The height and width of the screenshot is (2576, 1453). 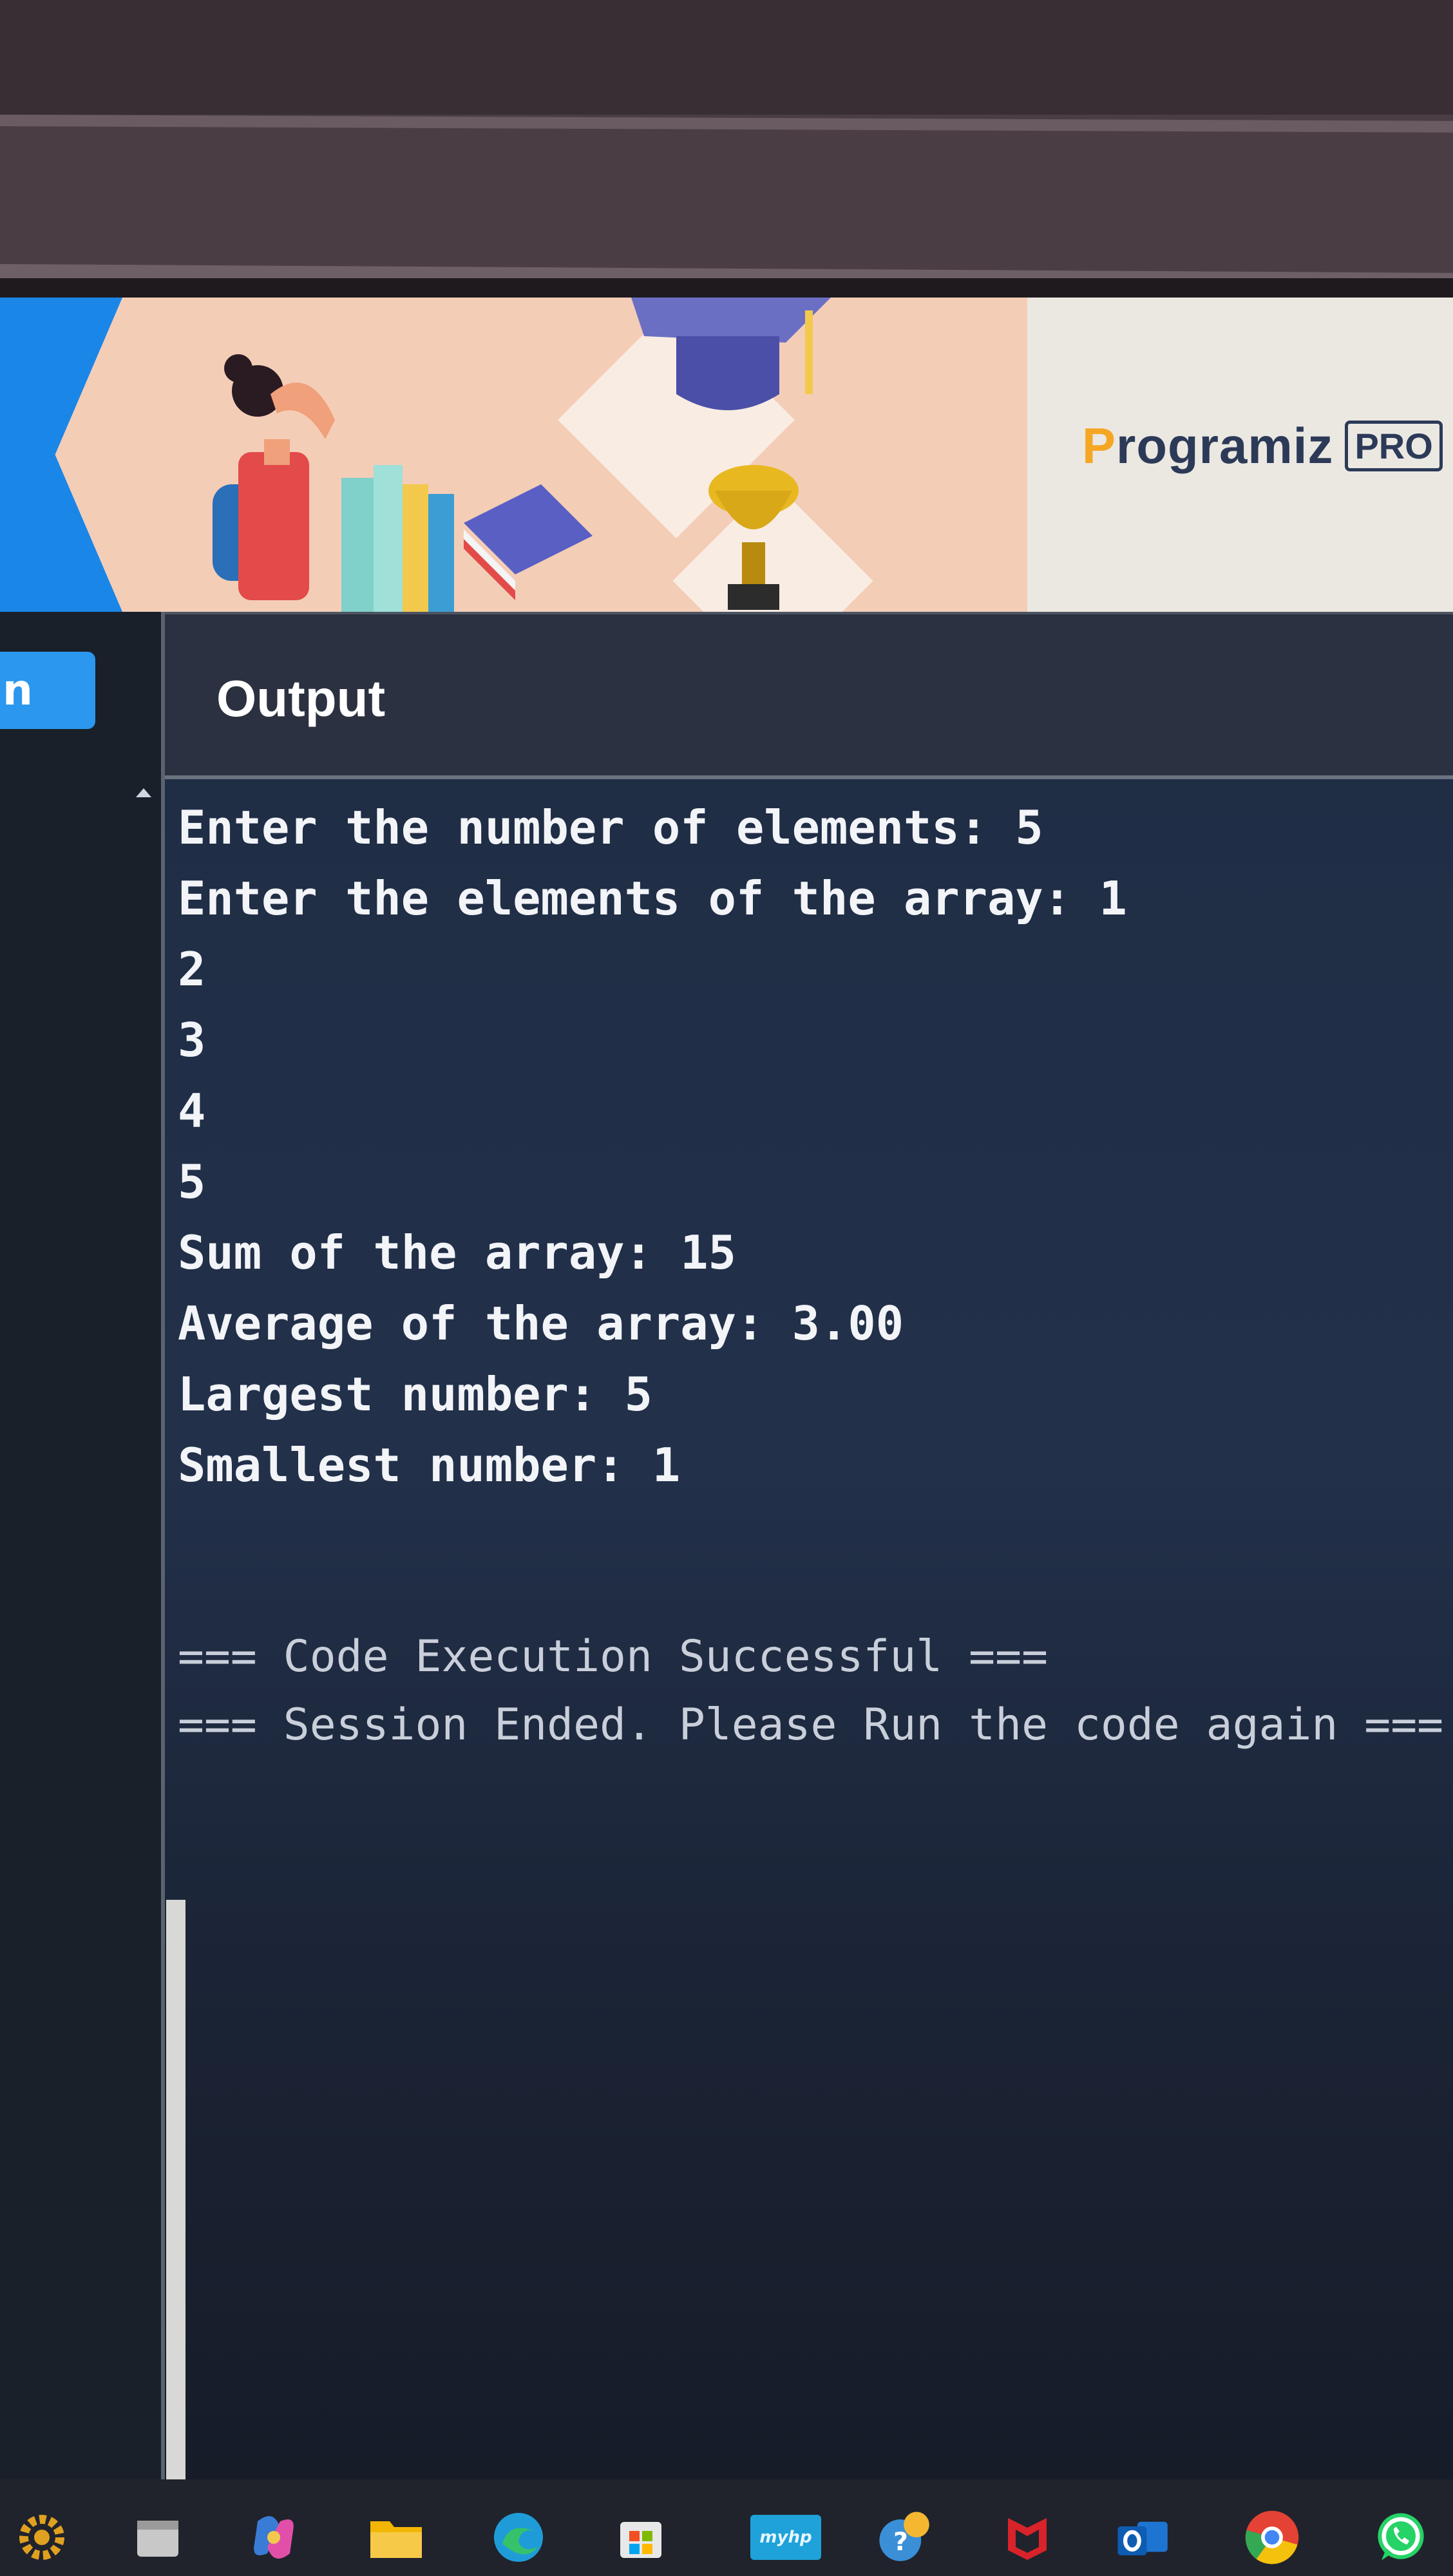 I want to click on output-line: Sum of the array: 15, so click(x=457, y=1253).